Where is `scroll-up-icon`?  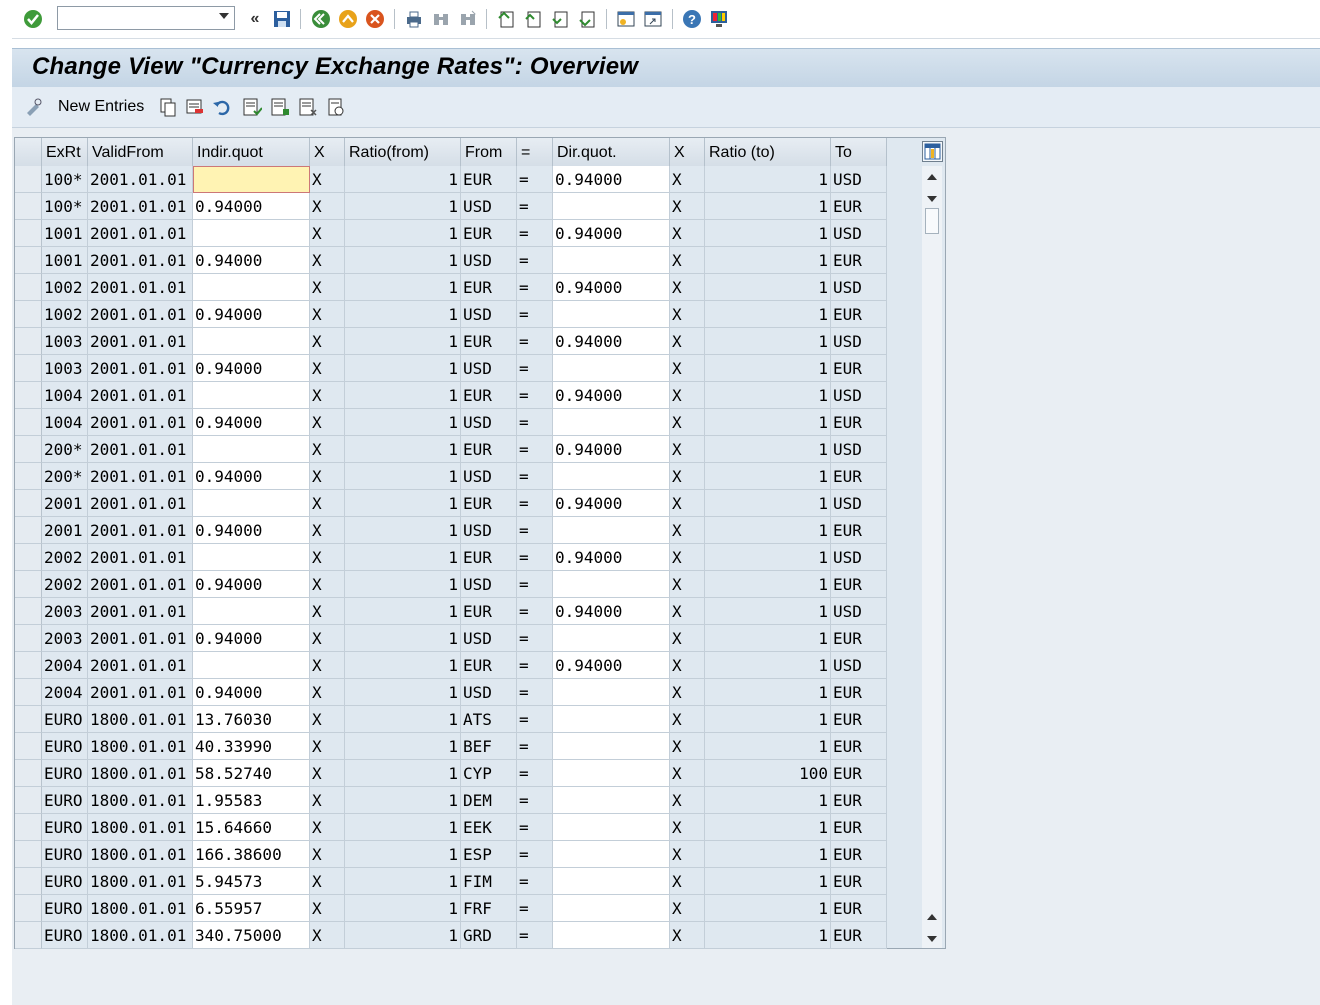 scroll-up-icon is located at coordinates (932, 177).